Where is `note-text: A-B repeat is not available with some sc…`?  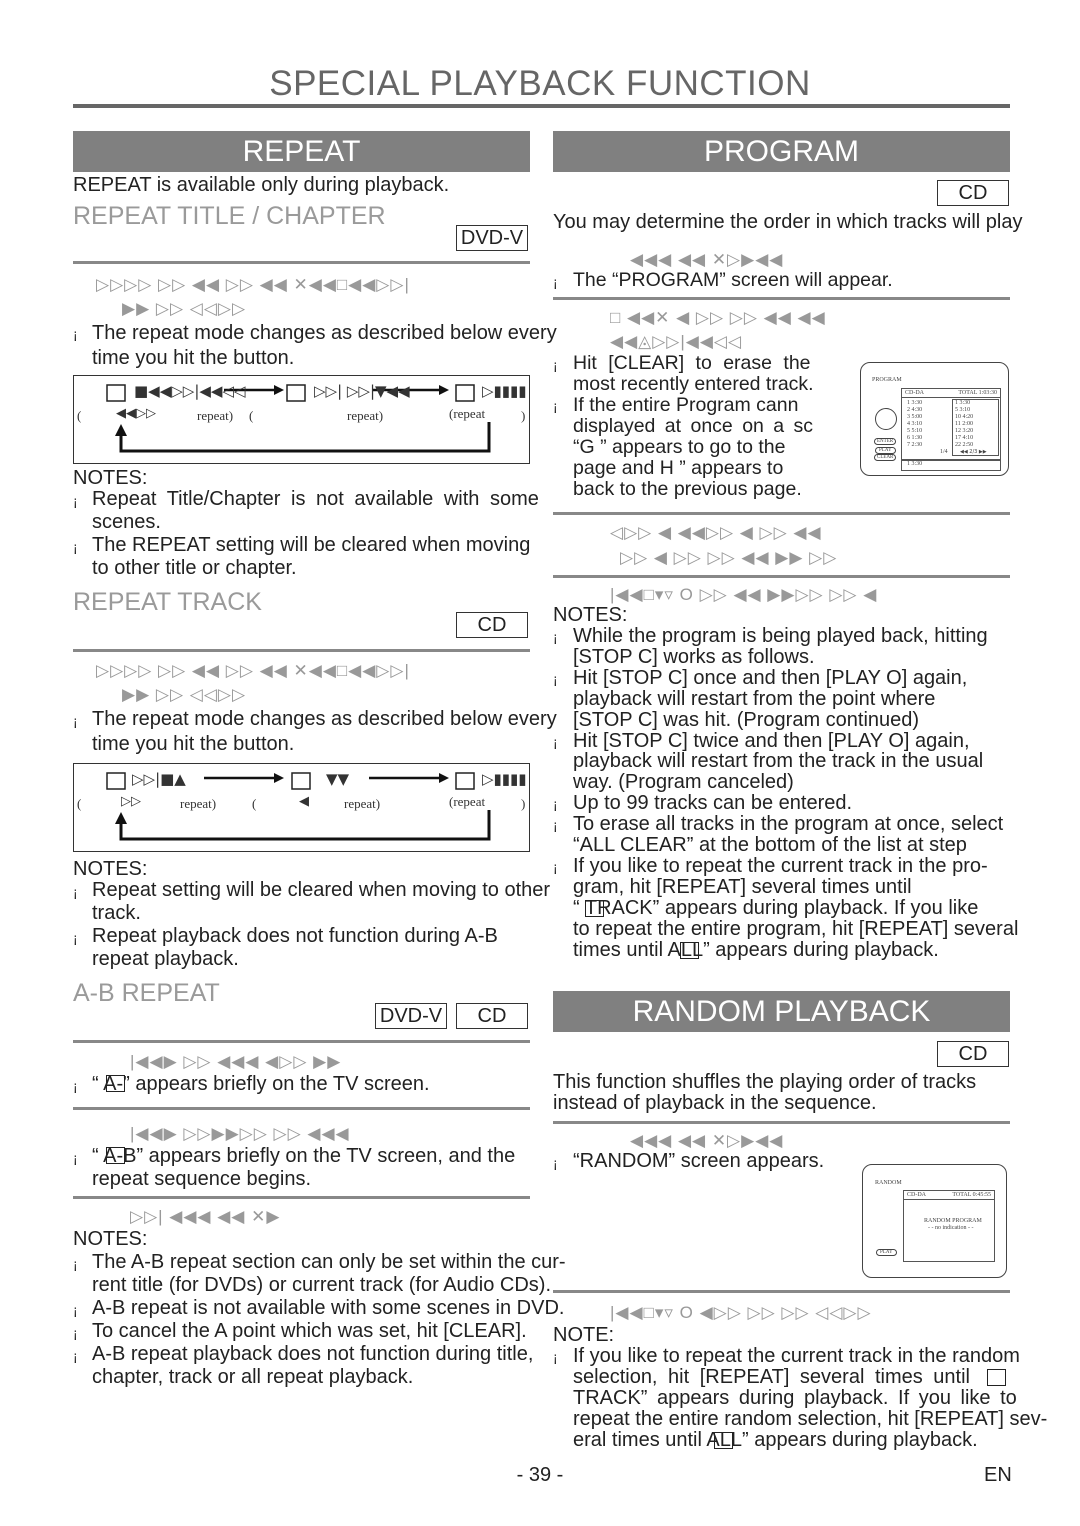 note-text: A-B repeat is not available with some sc… is located at coordinates (328, 1308).